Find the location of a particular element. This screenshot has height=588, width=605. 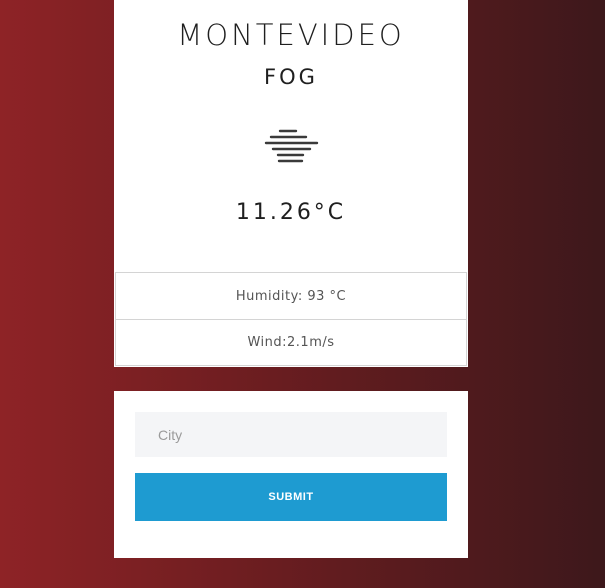

city-name: MONTEVIDEO is located at coordinates (291, 35).